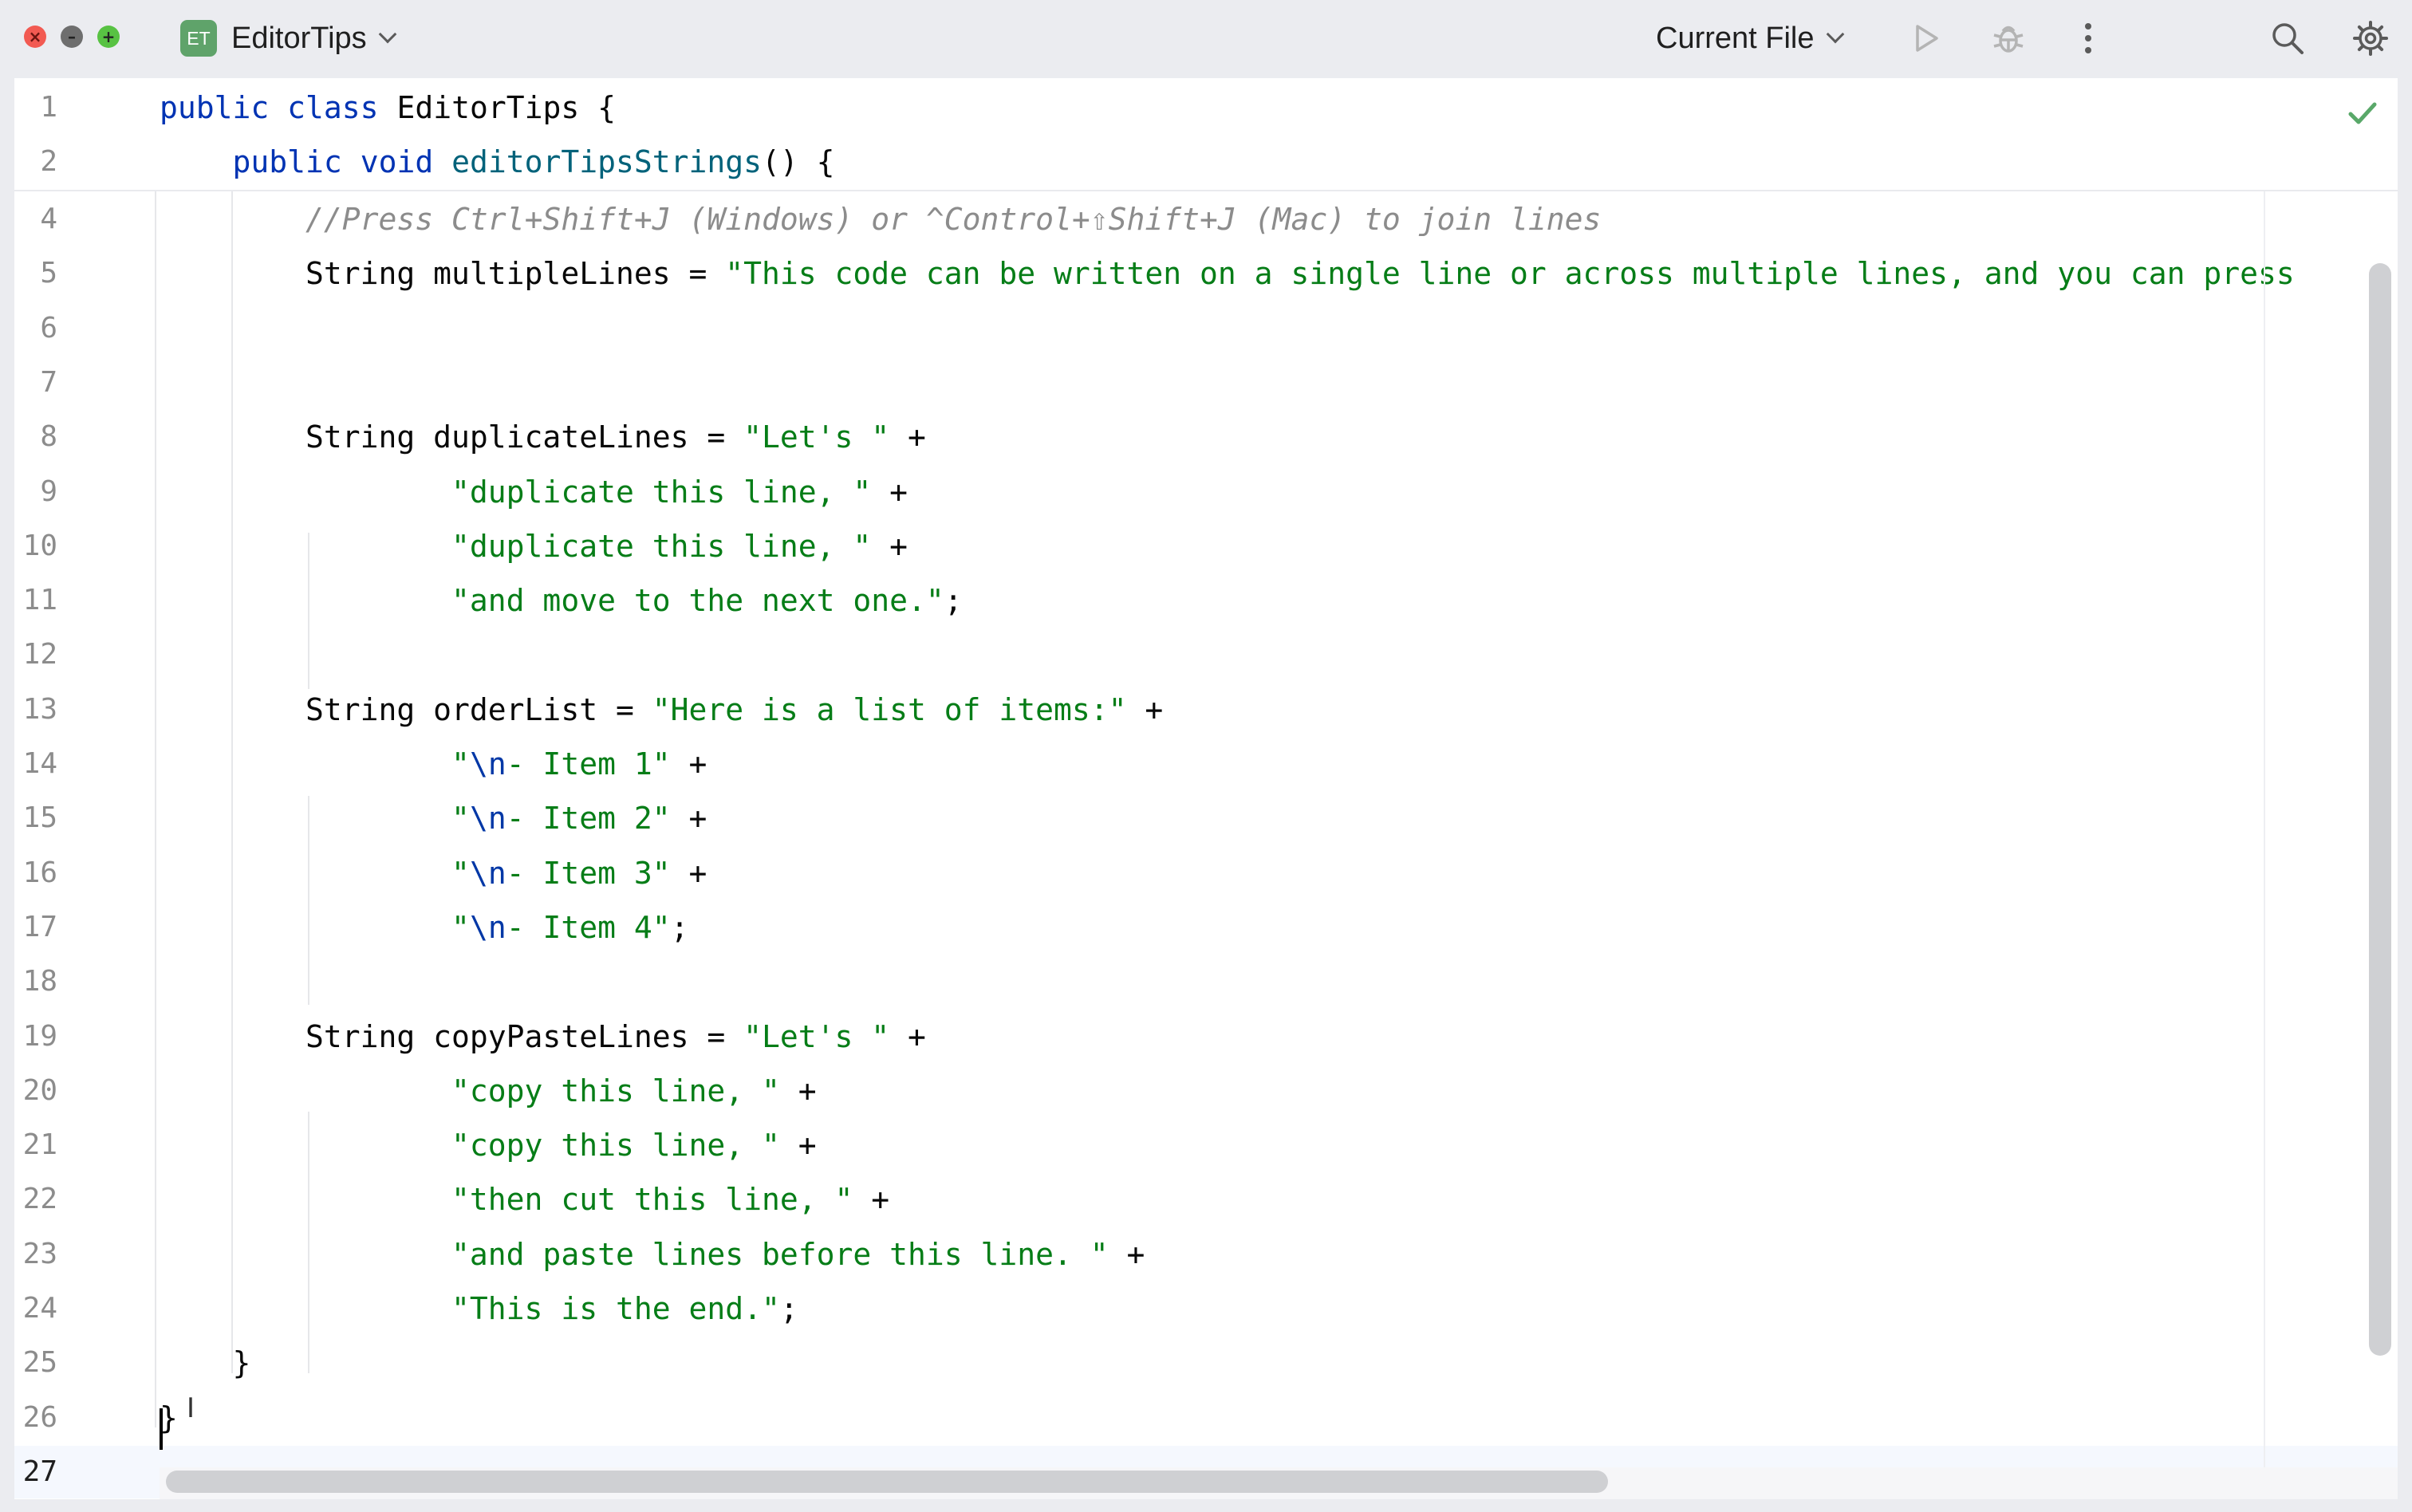  Describe the element at coordinates (1206, 492) in the screenshot. I see `code-line: 9 "duplicate this line, " +` at that location.